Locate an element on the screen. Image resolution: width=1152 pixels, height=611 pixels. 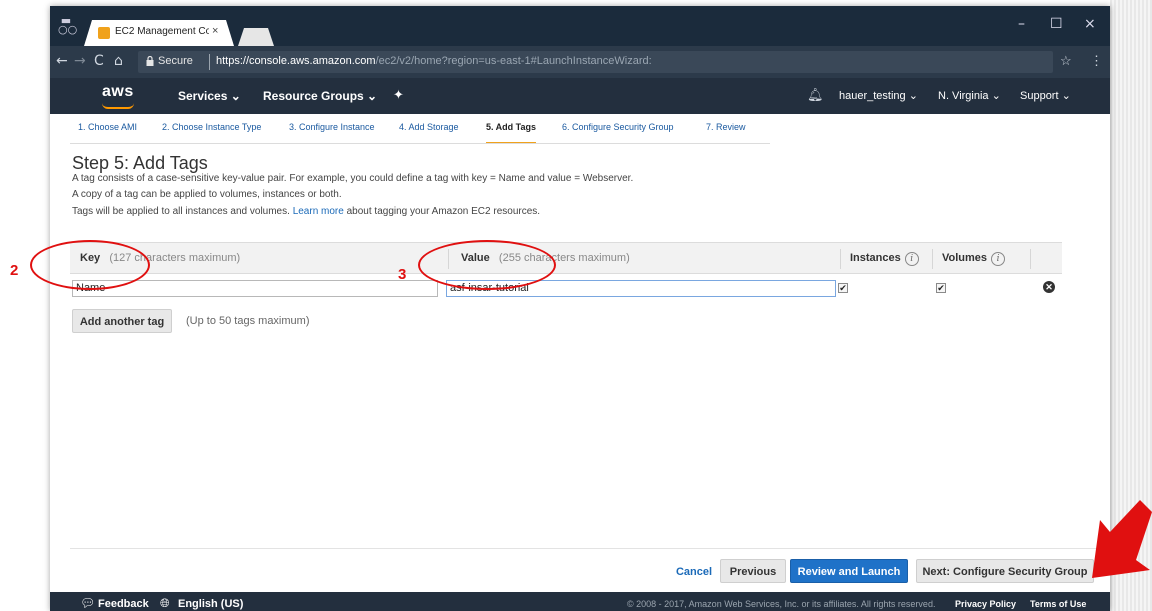
aws-logo-smile-icon is located at coordinates (118, 106).